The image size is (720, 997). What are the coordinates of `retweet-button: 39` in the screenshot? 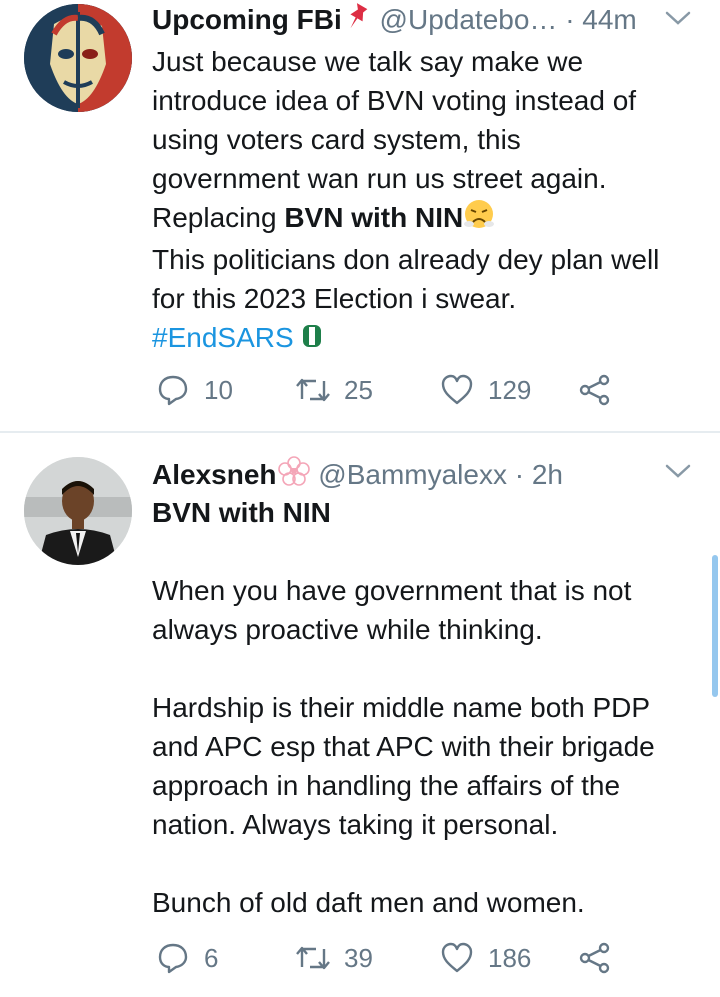 It's located at (333, 958).